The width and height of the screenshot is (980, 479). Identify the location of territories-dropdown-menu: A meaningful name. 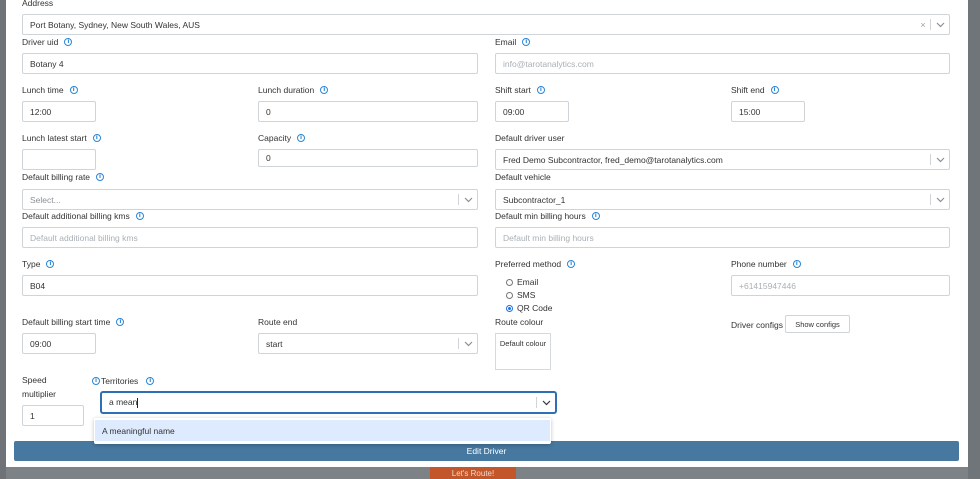
(322, 431).